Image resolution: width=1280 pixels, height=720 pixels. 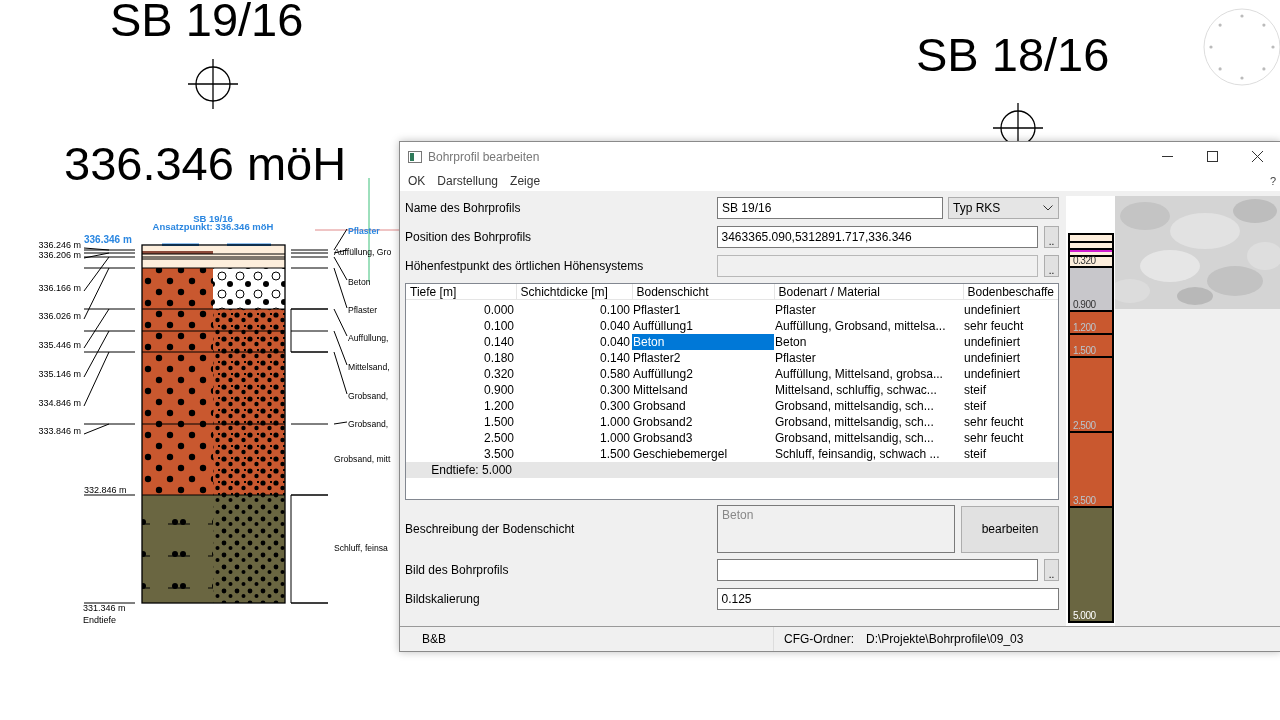 I want to click on status-text: D:\Projekte\Bohrprofile\09_03, so click(x=945, y=639).